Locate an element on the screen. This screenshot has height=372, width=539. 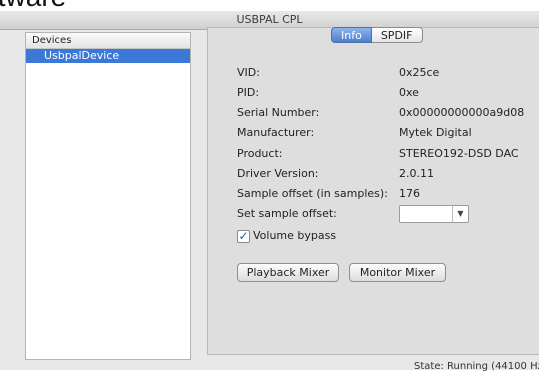
volume-bypass-label: Volume bypass is located at coordinates (295, 235).